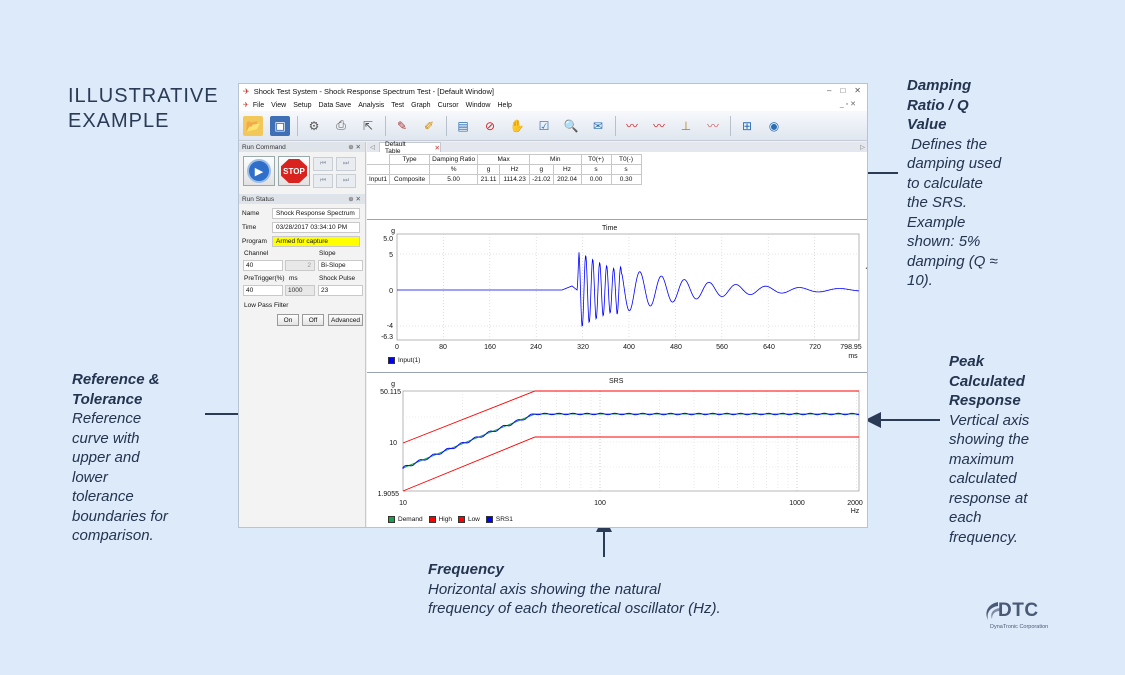  I want to click on menu-graph: Graph, so click(420, 105).